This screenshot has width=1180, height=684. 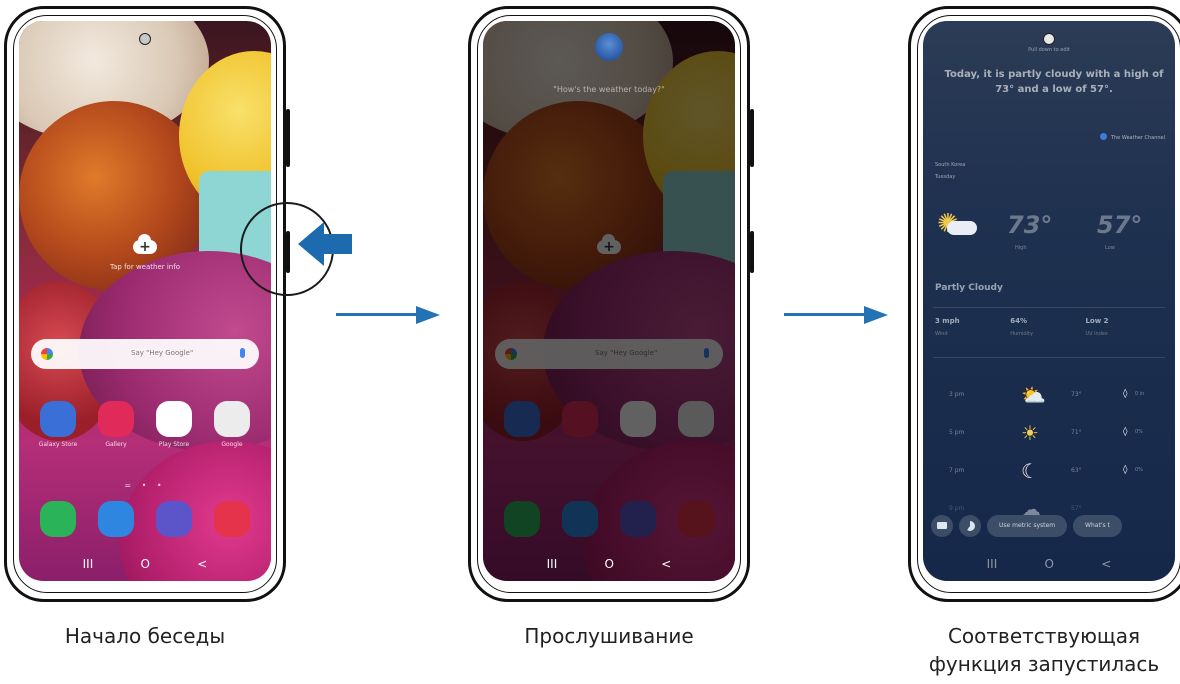 I want to click on edit-hint: Pull down to edit, so click(x=1049, y=50).